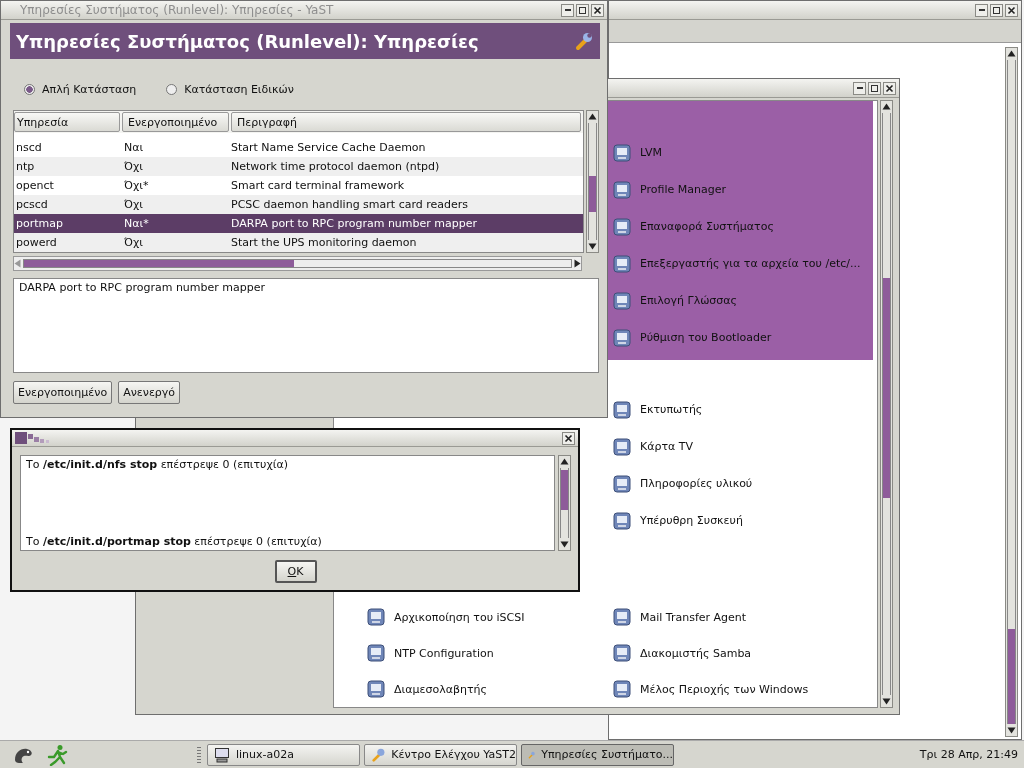 The image size is (1024, 768). I want to click on right-arrow-icon, so click(577, 263).